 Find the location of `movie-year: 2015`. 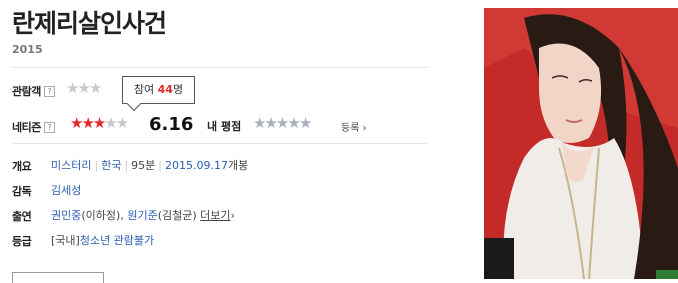

movie-year: 2015 is located at coordinates (27, 49).